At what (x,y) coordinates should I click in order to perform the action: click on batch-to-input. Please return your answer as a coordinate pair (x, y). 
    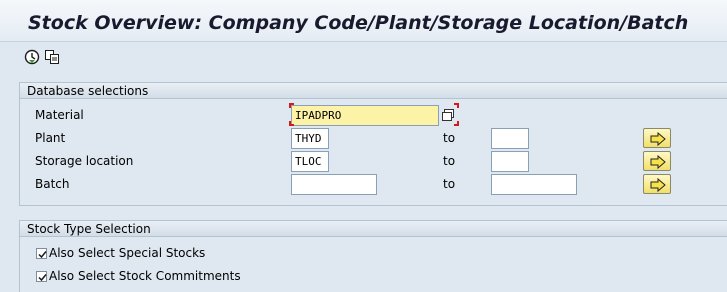
    Looking at the image, I should click on (534, 184).